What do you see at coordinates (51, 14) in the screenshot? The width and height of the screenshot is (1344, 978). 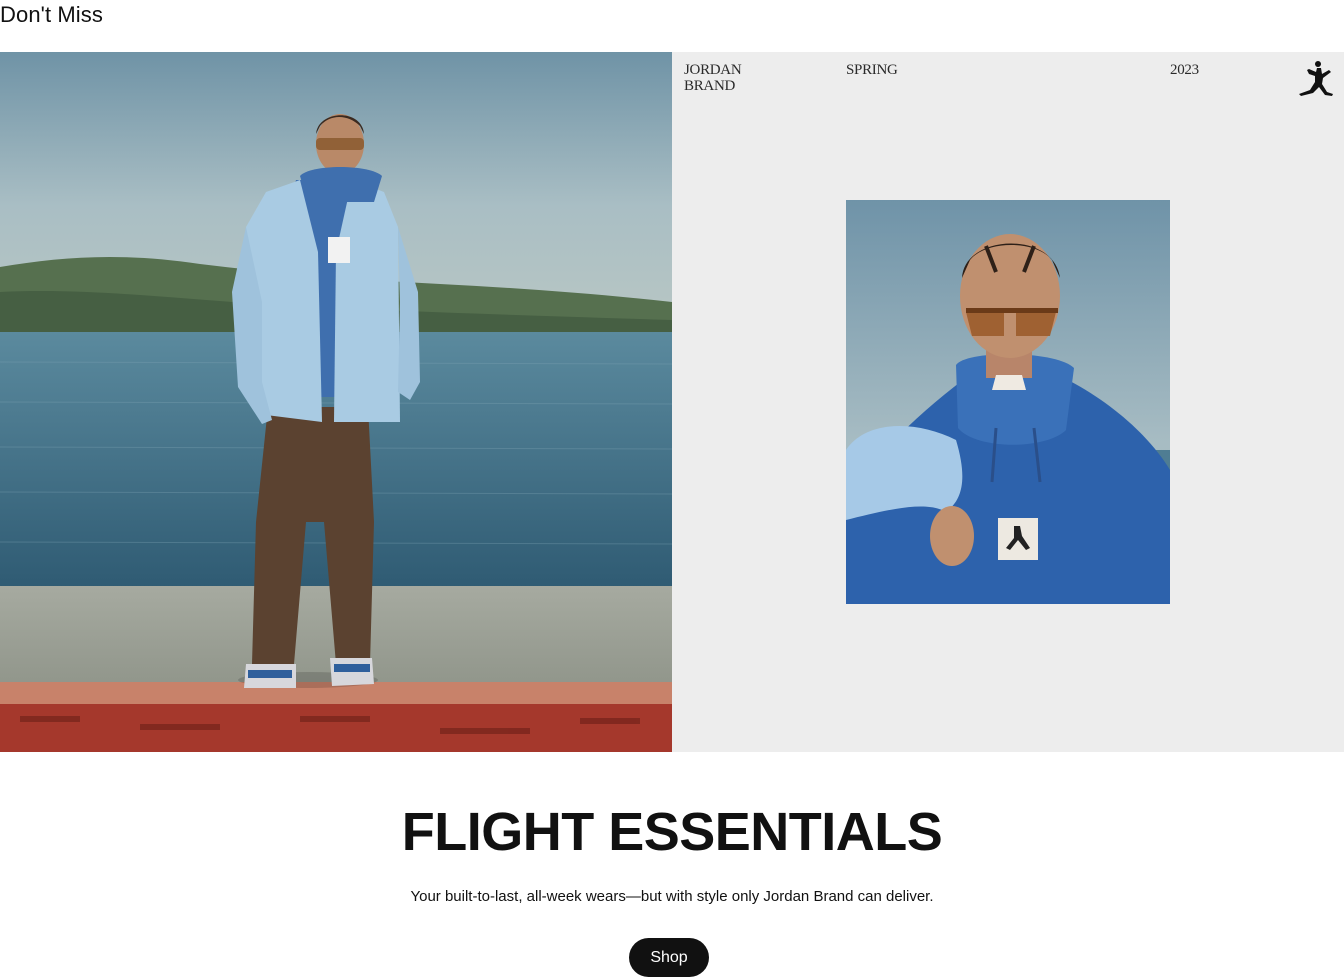 I see `section-title: Don't Miss` at bounding box center [51, 14].